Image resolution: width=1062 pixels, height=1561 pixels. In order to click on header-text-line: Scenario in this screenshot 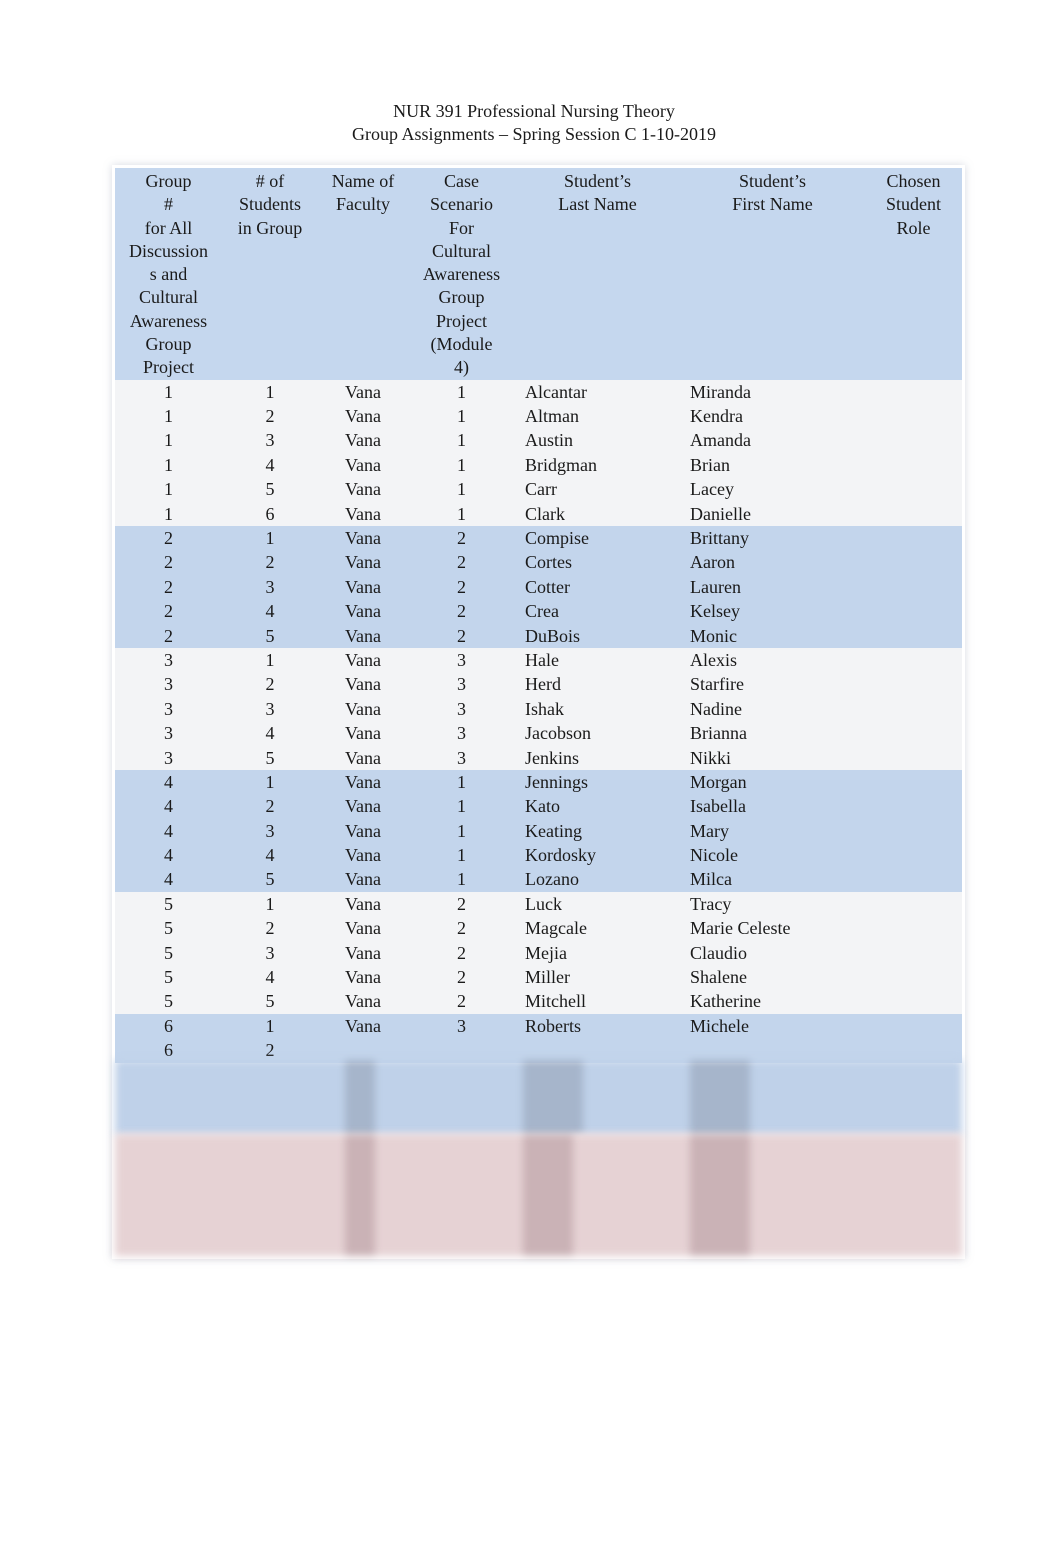, I will do `click(461, 204)`.